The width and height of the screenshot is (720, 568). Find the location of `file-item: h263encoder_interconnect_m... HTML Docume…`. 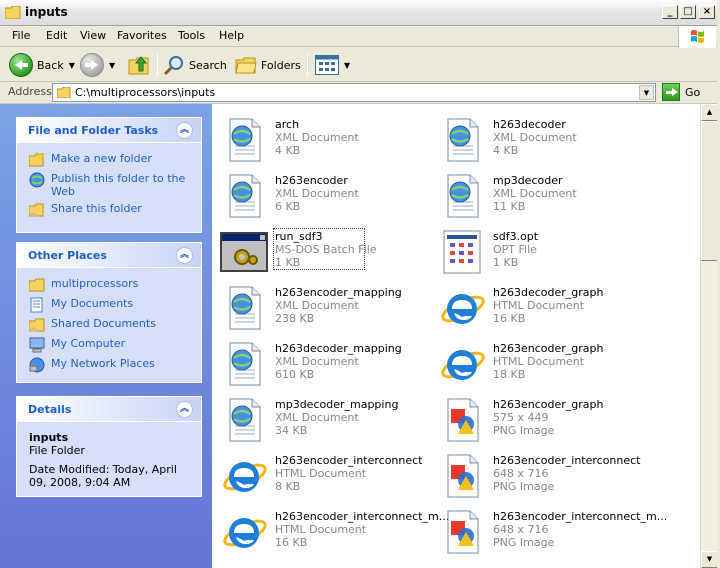

file-item: h263encoder_interconnect_m... HTML Docume… is located at coordinates (332, 530).